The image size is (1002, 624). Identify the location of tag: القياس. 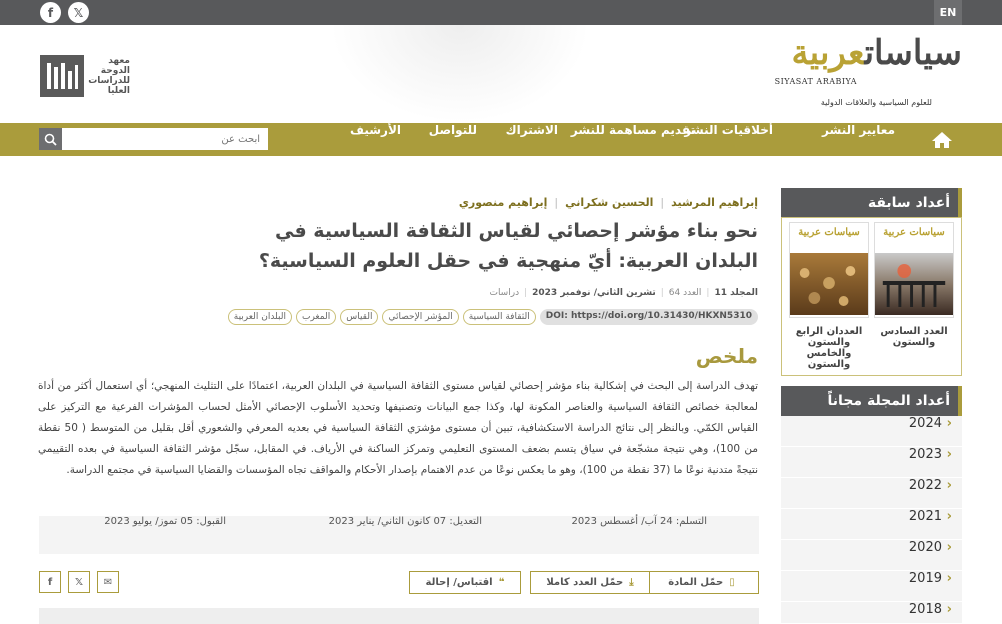
(359, 317).